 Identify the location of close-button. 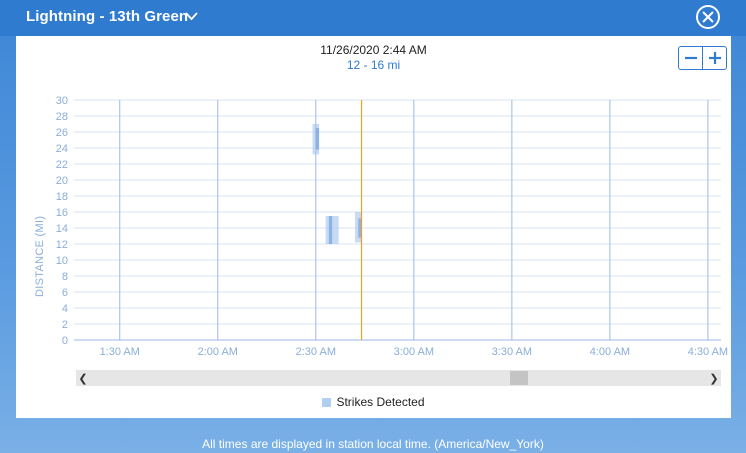
(708, 17).